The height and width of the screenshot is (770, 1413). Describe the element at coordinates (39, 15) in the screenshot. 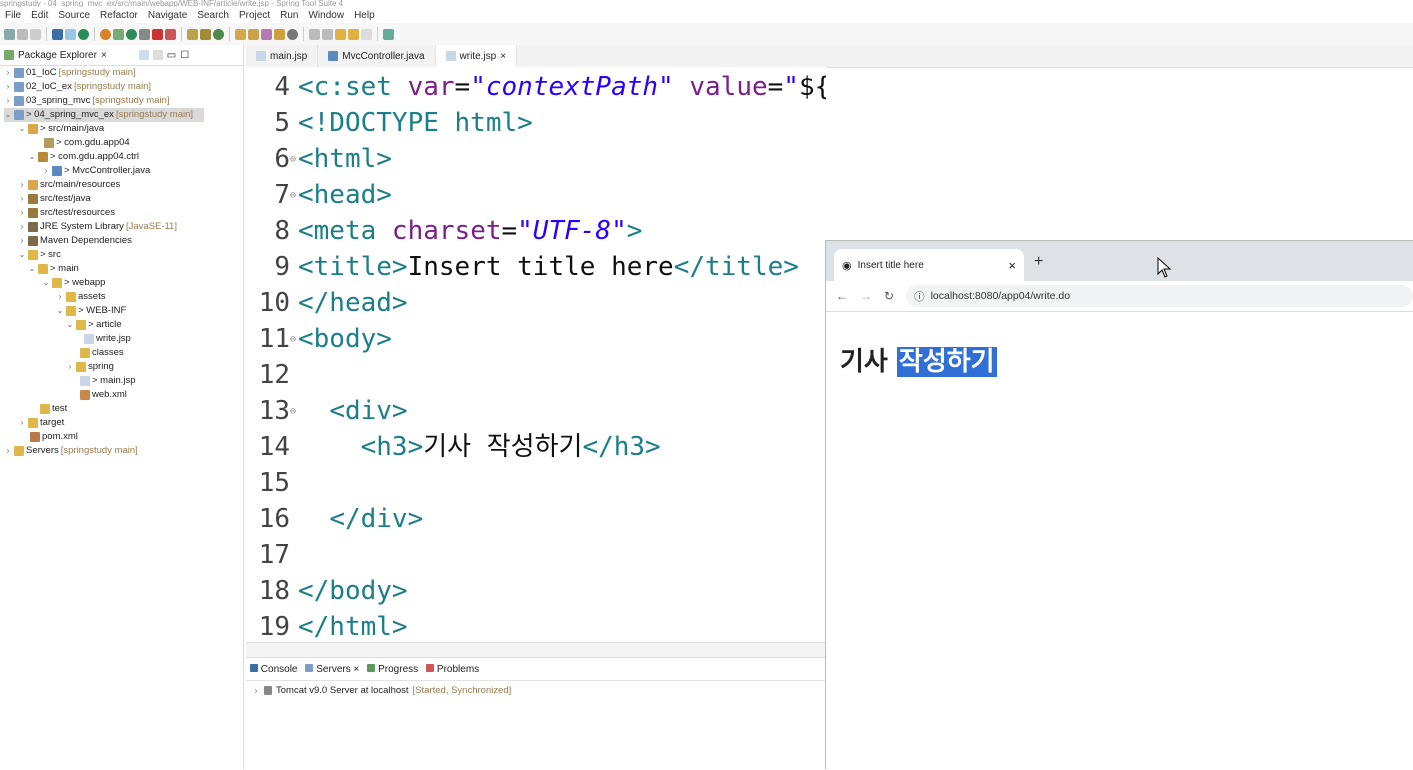

I see `menu-edit: Edit` at that location.